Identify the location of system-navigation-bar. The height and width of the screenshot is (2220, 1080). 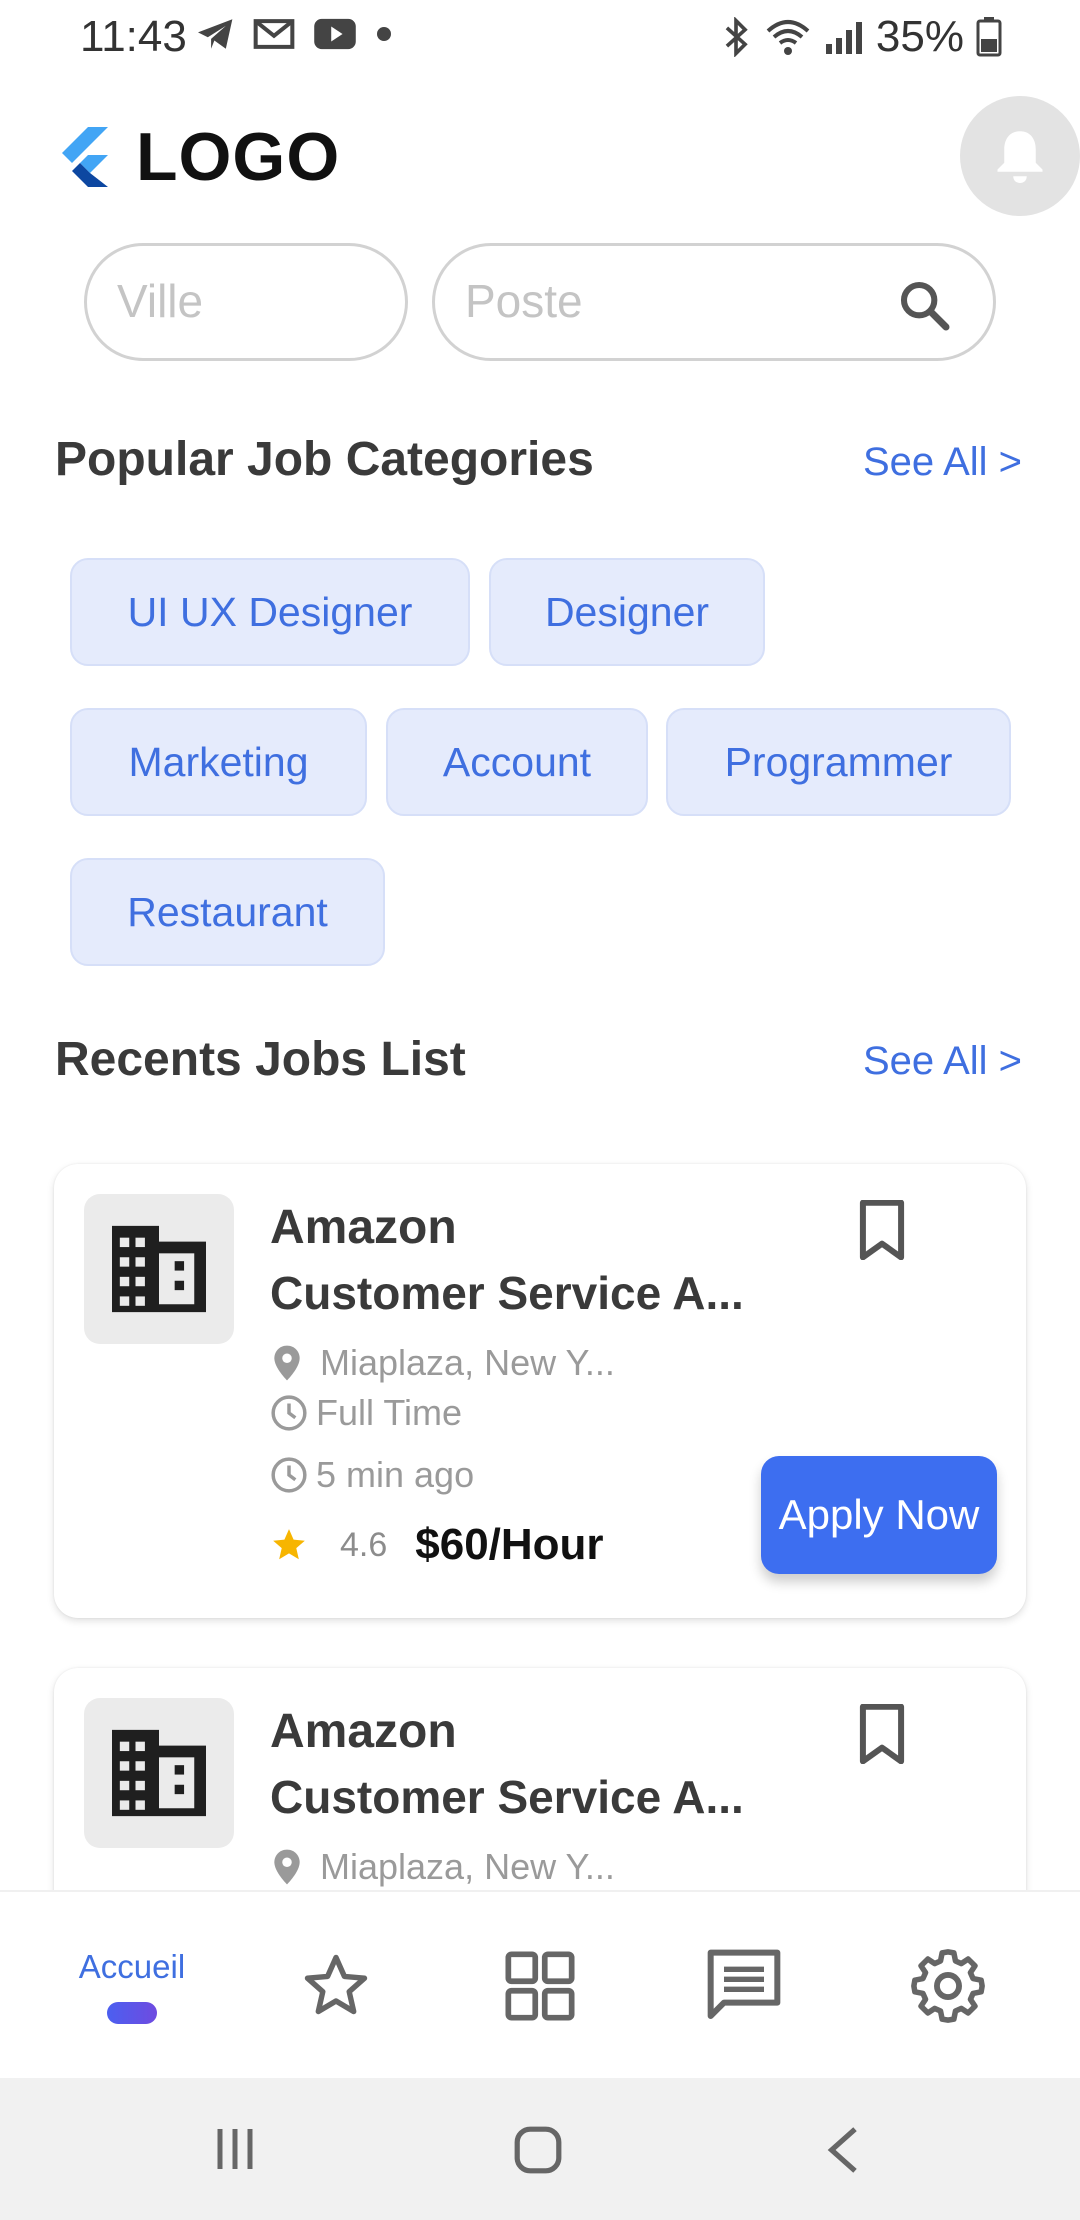
(540, 2149).